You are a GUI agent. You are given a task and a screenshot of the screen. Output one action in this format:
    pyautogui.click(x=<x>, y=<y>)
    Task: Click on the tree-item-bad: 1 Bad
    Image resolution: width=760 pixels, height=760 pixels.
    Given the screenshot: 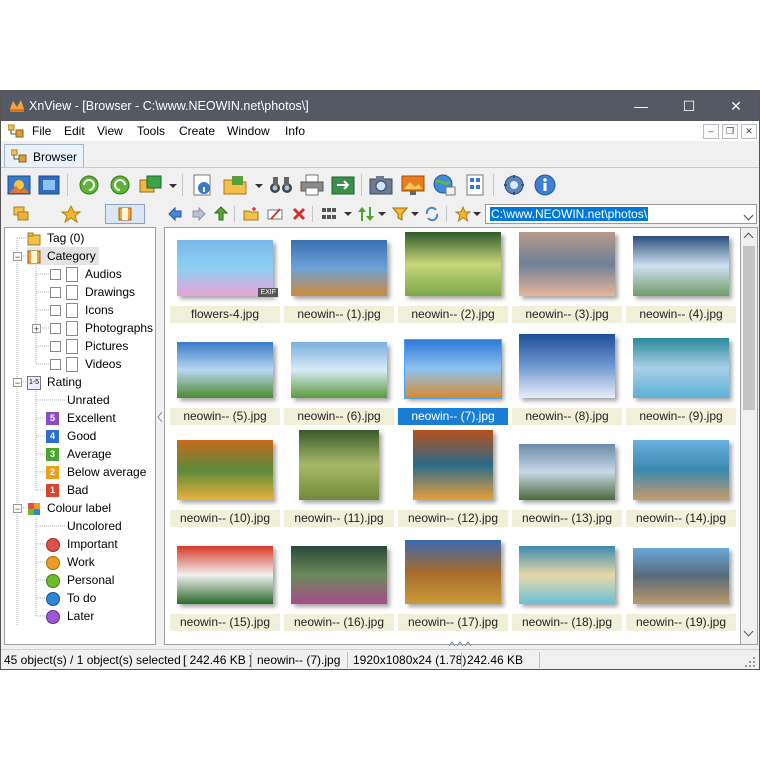 What is the action you would take?
    pyautogui.click(x=67, y=490)
    